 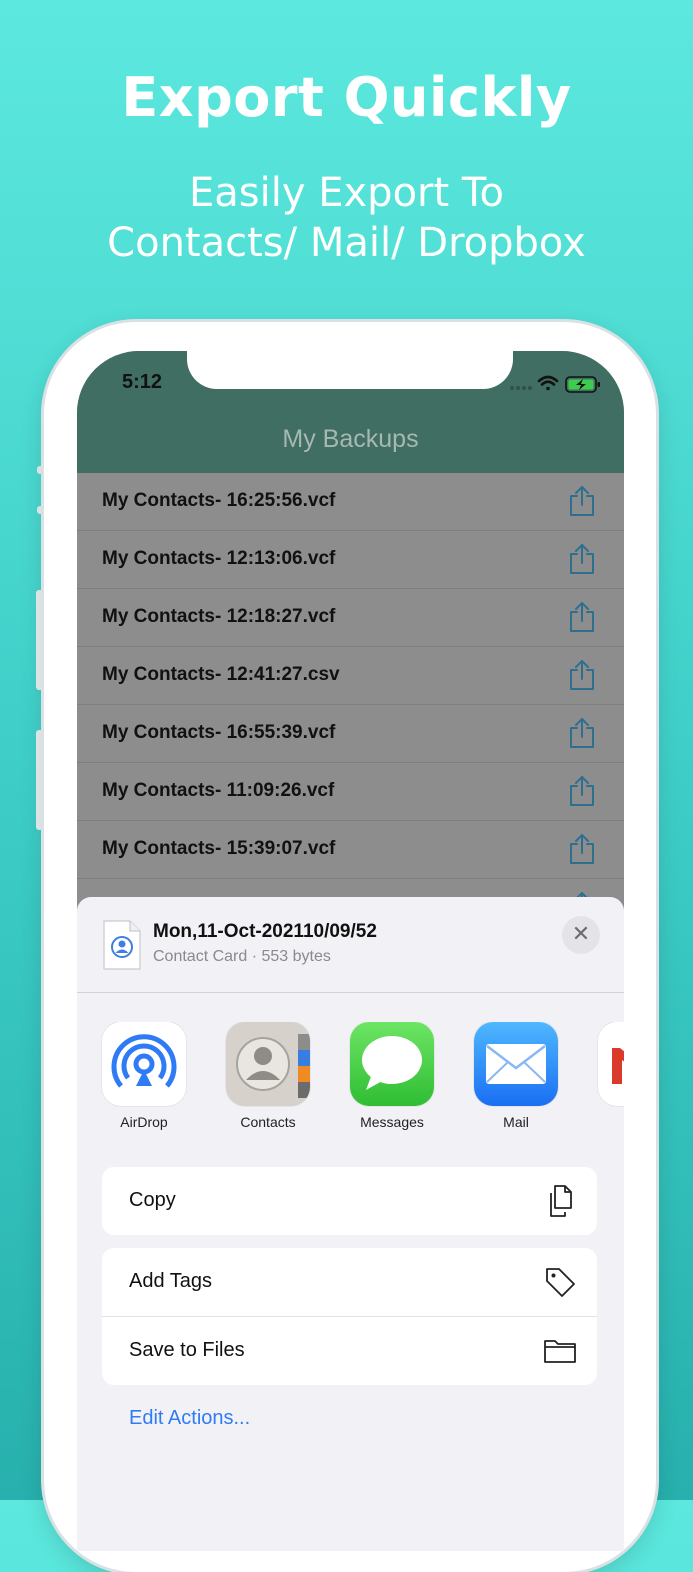 What do you see at coordinates (392, 1122) in the screenshot?
I see `app-label: Messages` at bounding box center [392, 1122].